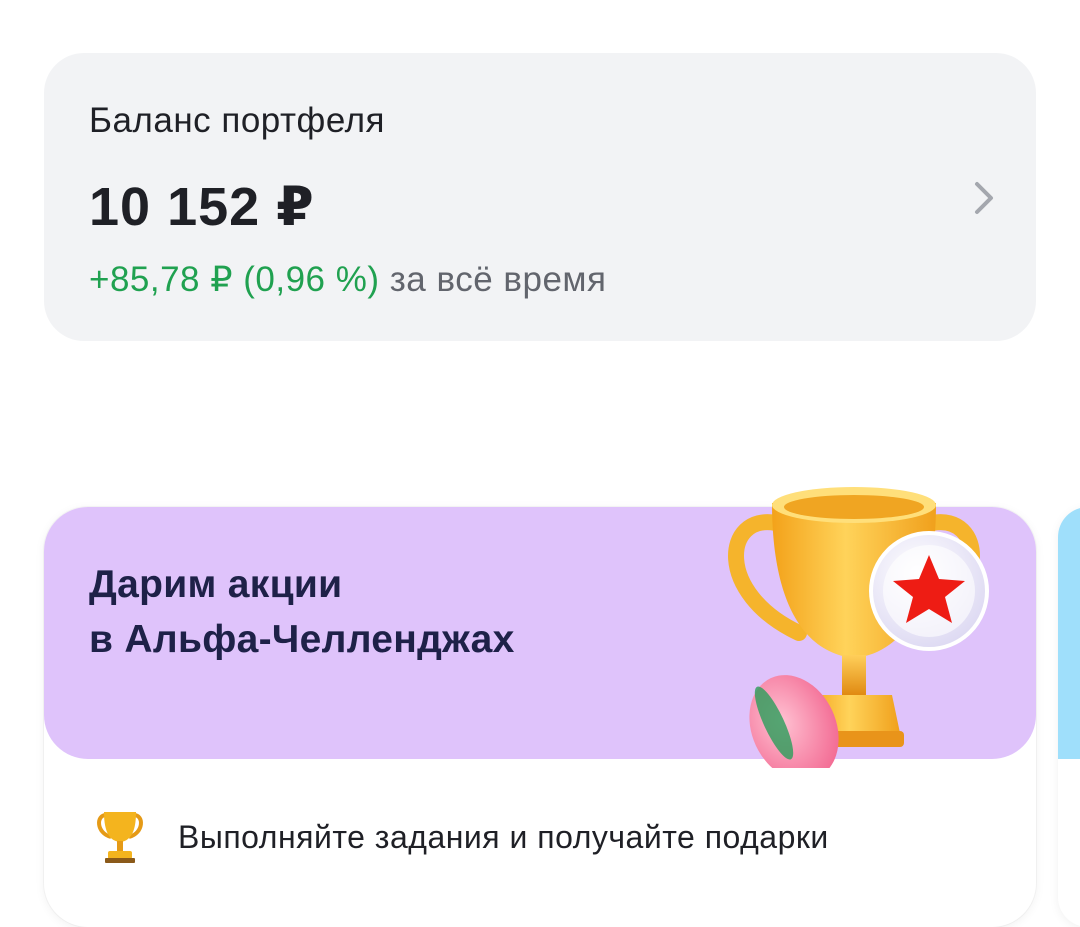 The width and height of the screenshot is (1080, 927). I want to click on promo-footer: Выполняйте задания и получайте подарки, so click(461, 837).